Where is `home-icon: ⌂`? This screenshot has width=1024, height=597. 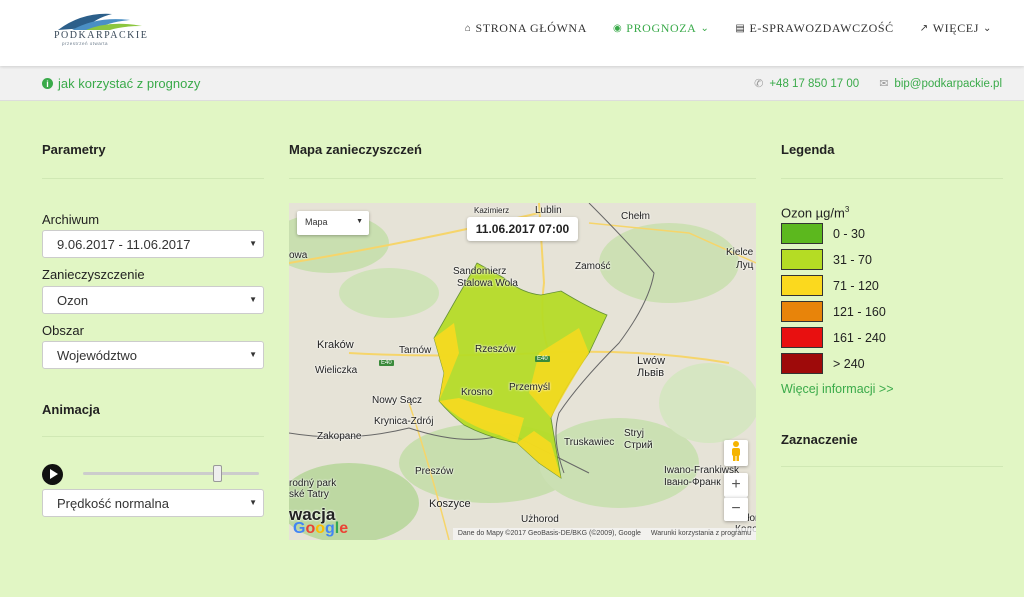
home-icon: ⌂ is located at coordinates (468, 28).